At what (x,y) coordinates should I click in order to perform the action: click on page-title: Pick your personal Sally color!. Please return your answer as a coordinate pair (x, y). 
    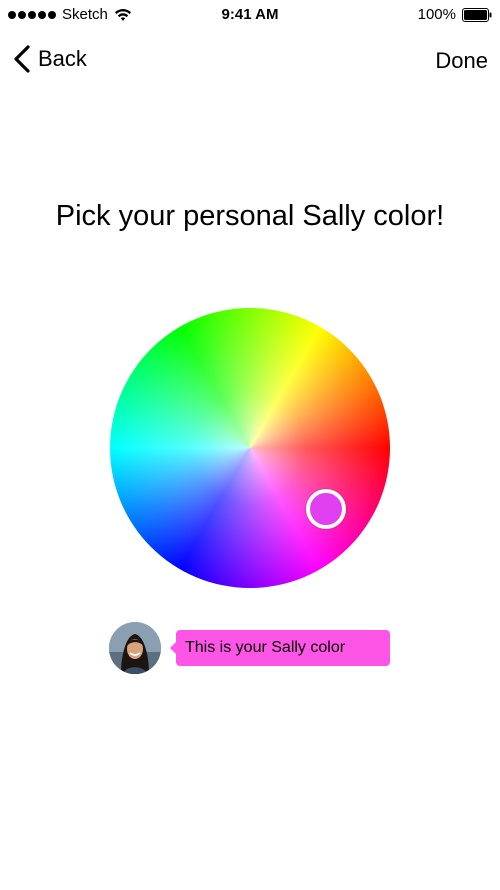
    Looking at the image, I should click on (250, 216).